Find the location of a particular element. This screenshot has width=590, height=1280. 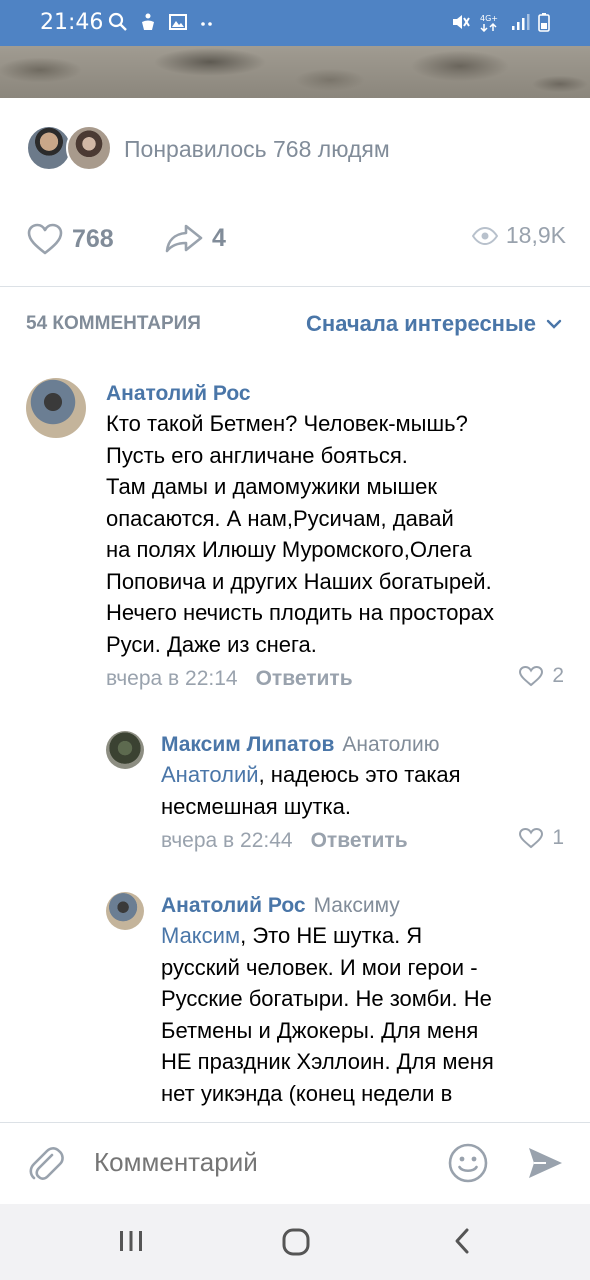

comment-line: на полях Илюшу Муромского,Олега is located at coordinates (289, 549).